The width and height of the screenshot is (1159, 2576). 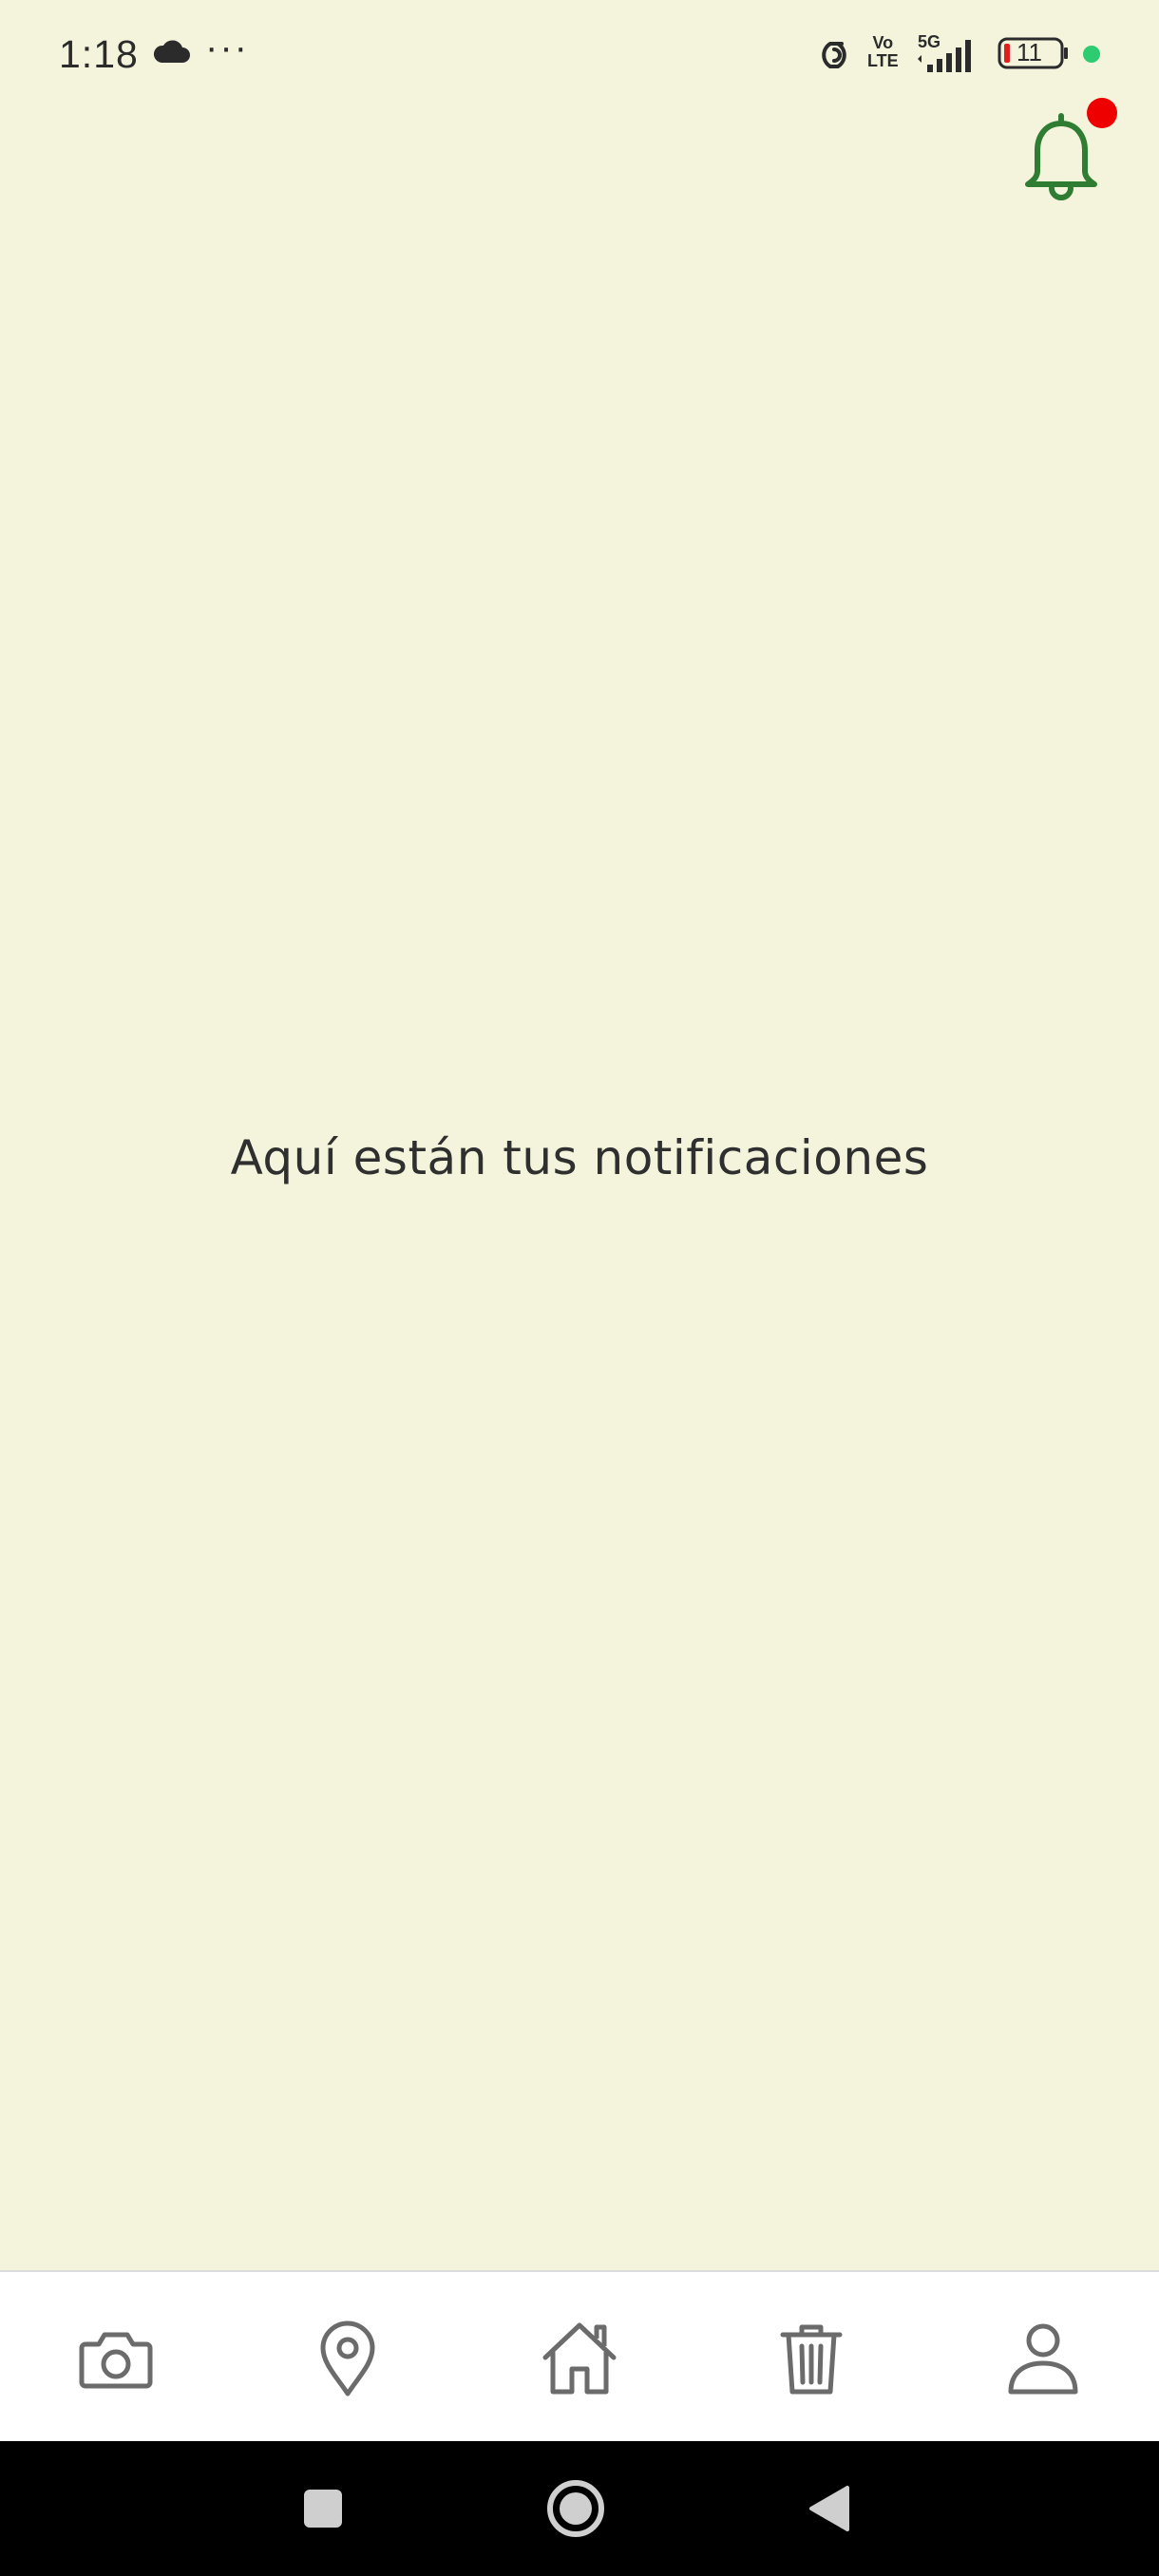 I want to click on location-pin-icon, so click(x=347, y=2358).